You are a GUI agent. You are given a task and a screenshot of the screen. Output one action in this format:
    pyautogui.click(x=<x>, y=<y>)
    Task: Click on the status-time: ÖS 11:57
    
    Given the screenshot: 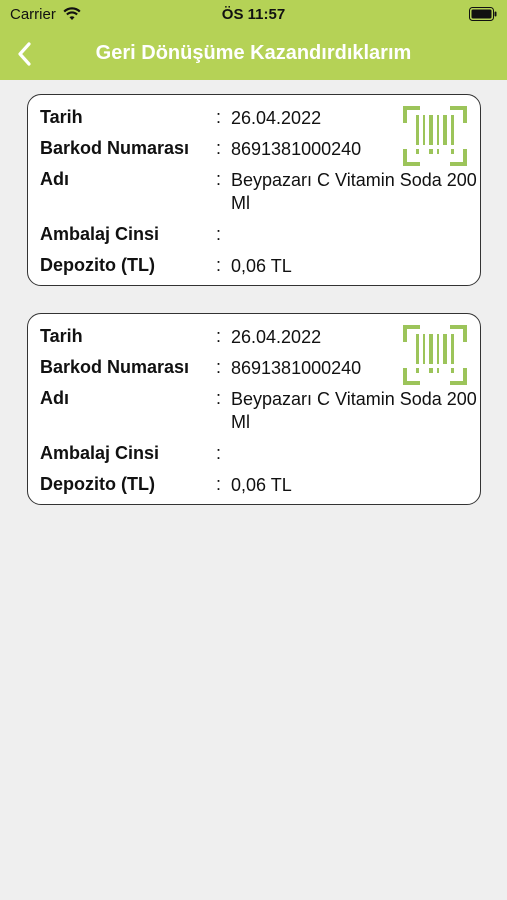 What is the action you would take?
    pyautogui.click(x=253, y=14)
    